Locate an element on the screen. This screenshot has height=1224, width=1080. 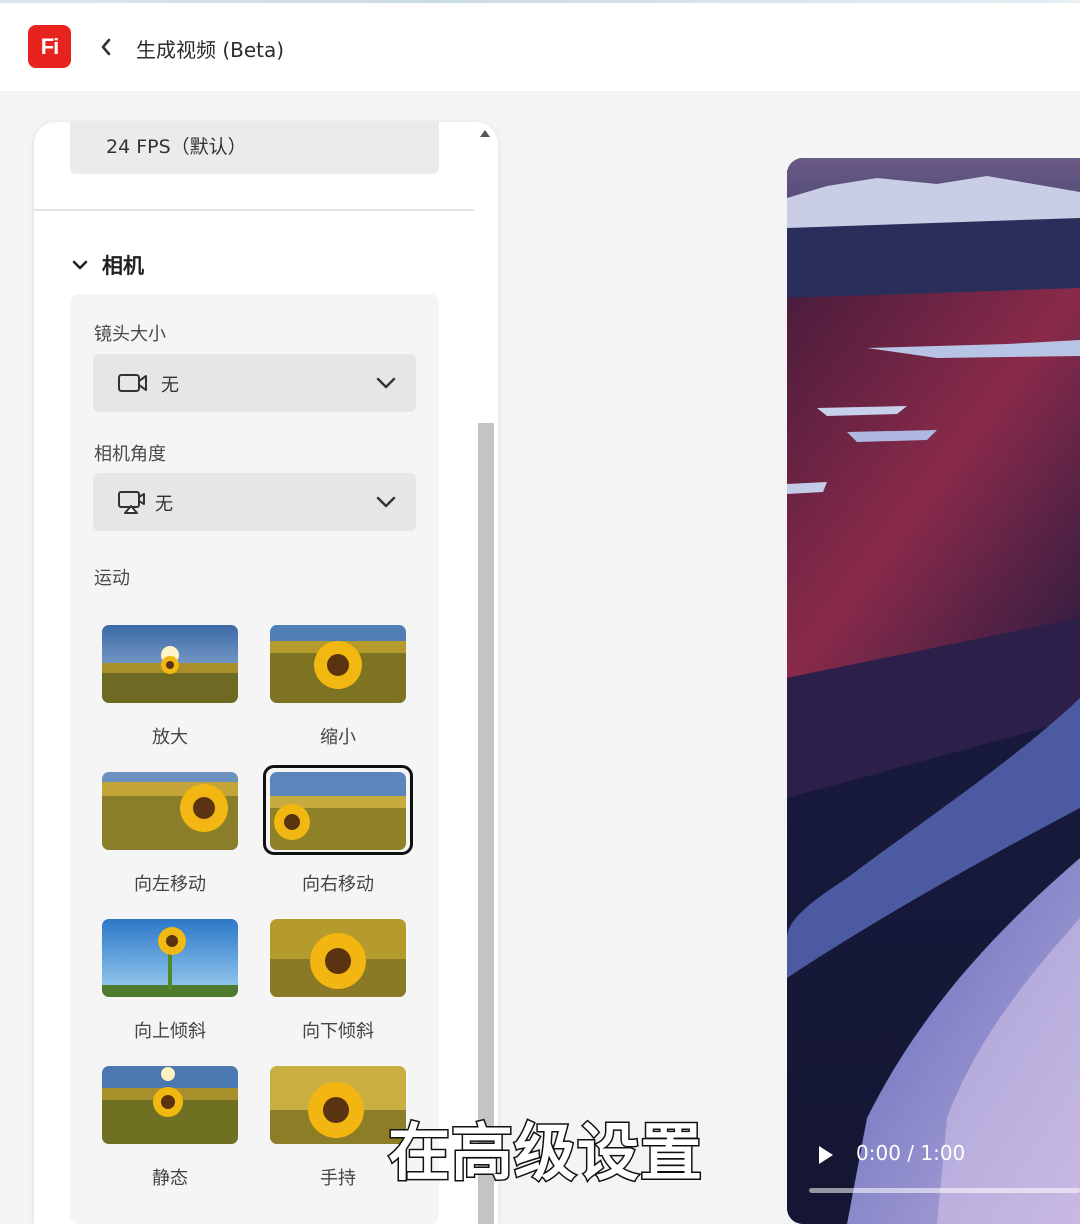
section-title: 相机 is located at coordinates (123, 266).